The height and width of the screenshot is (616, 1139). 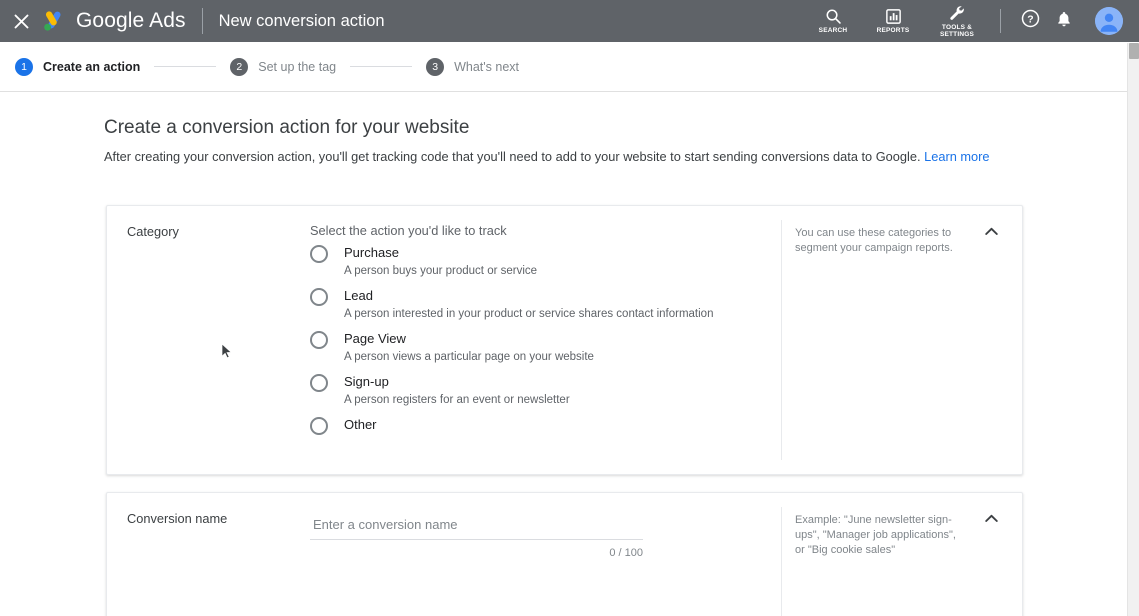 I want to click on header-search-button: Search, so click(x=833, y=21).